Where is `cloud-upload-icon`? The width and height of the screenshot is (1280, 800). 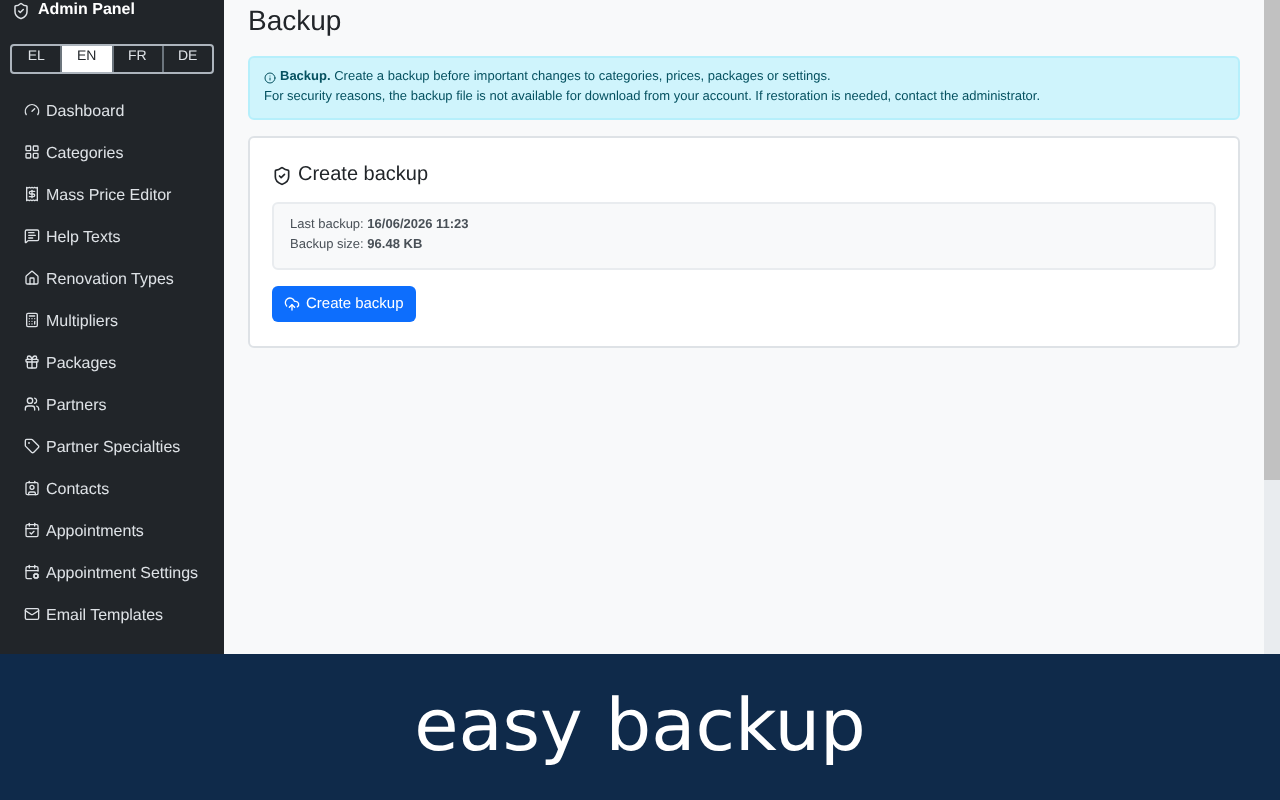
cloud-upload-icon is located at coordinates (292, 304).